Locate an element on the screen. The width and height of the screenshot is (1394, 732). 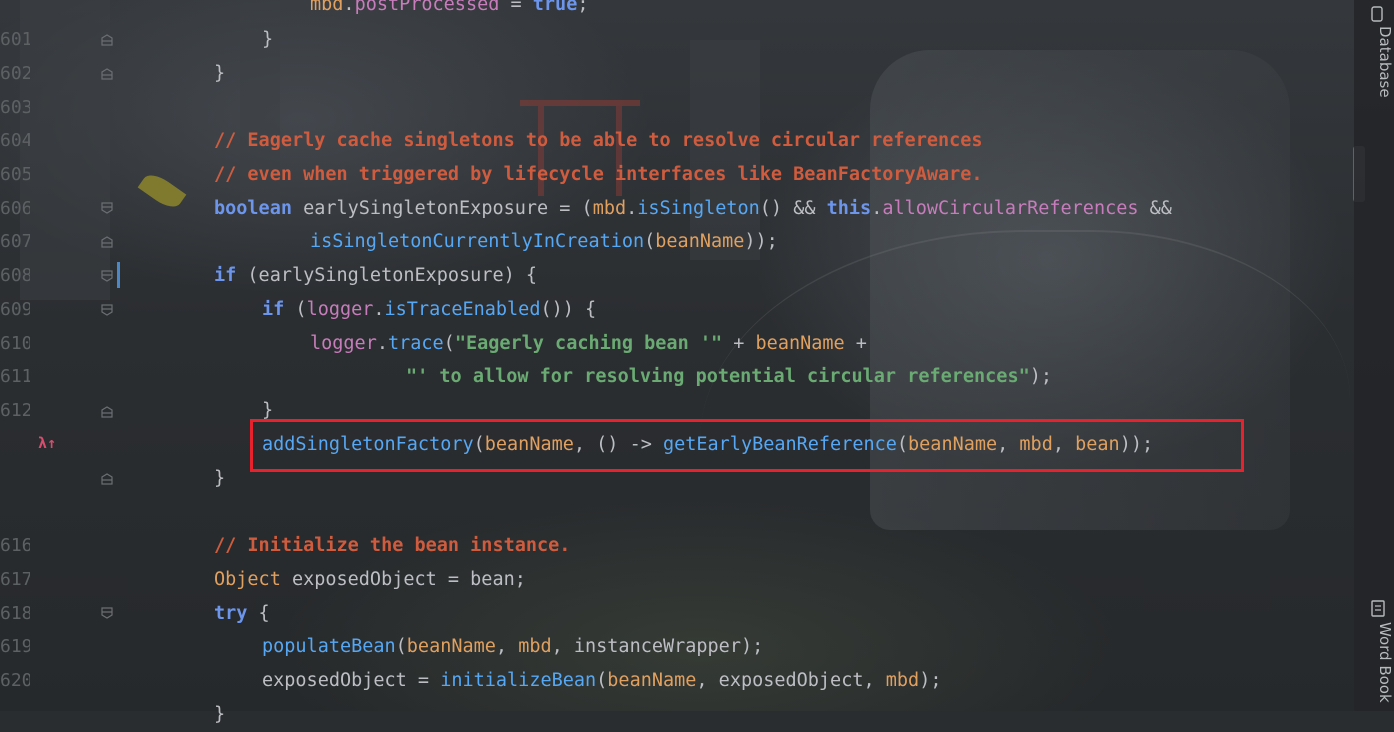
code-comment: // Initialize the bean instance. is located at coordinates (392, 545).